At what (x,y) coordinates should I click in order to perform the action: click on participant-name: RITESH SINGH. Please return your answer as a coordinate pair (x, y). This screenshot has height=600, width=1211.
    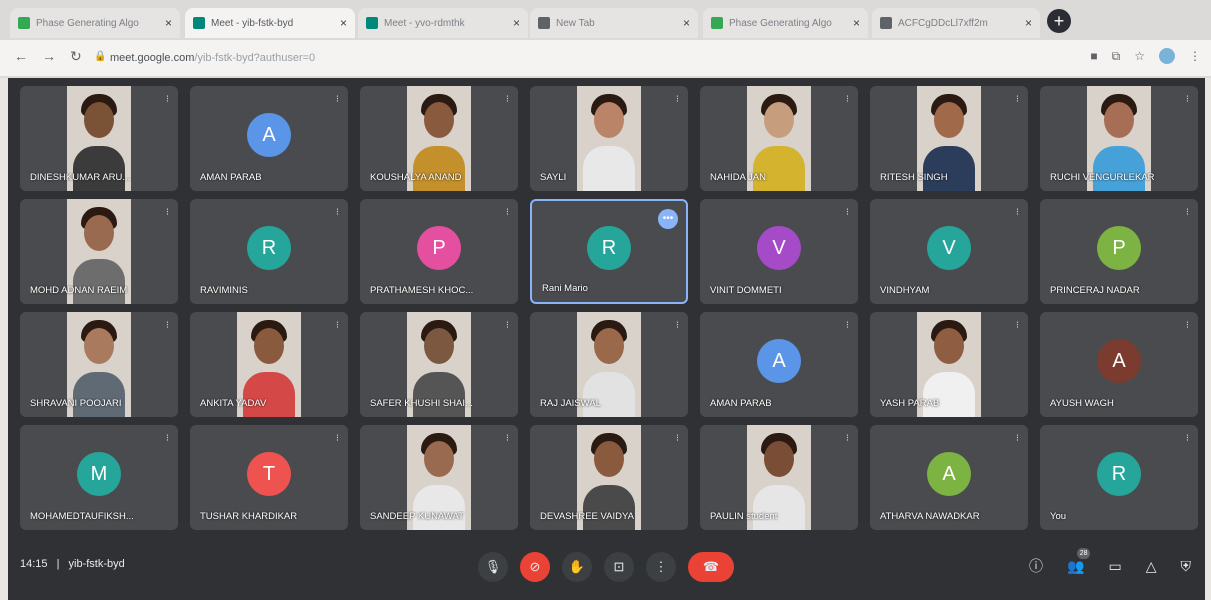
    Looking at the image, I should click on (914, 177).